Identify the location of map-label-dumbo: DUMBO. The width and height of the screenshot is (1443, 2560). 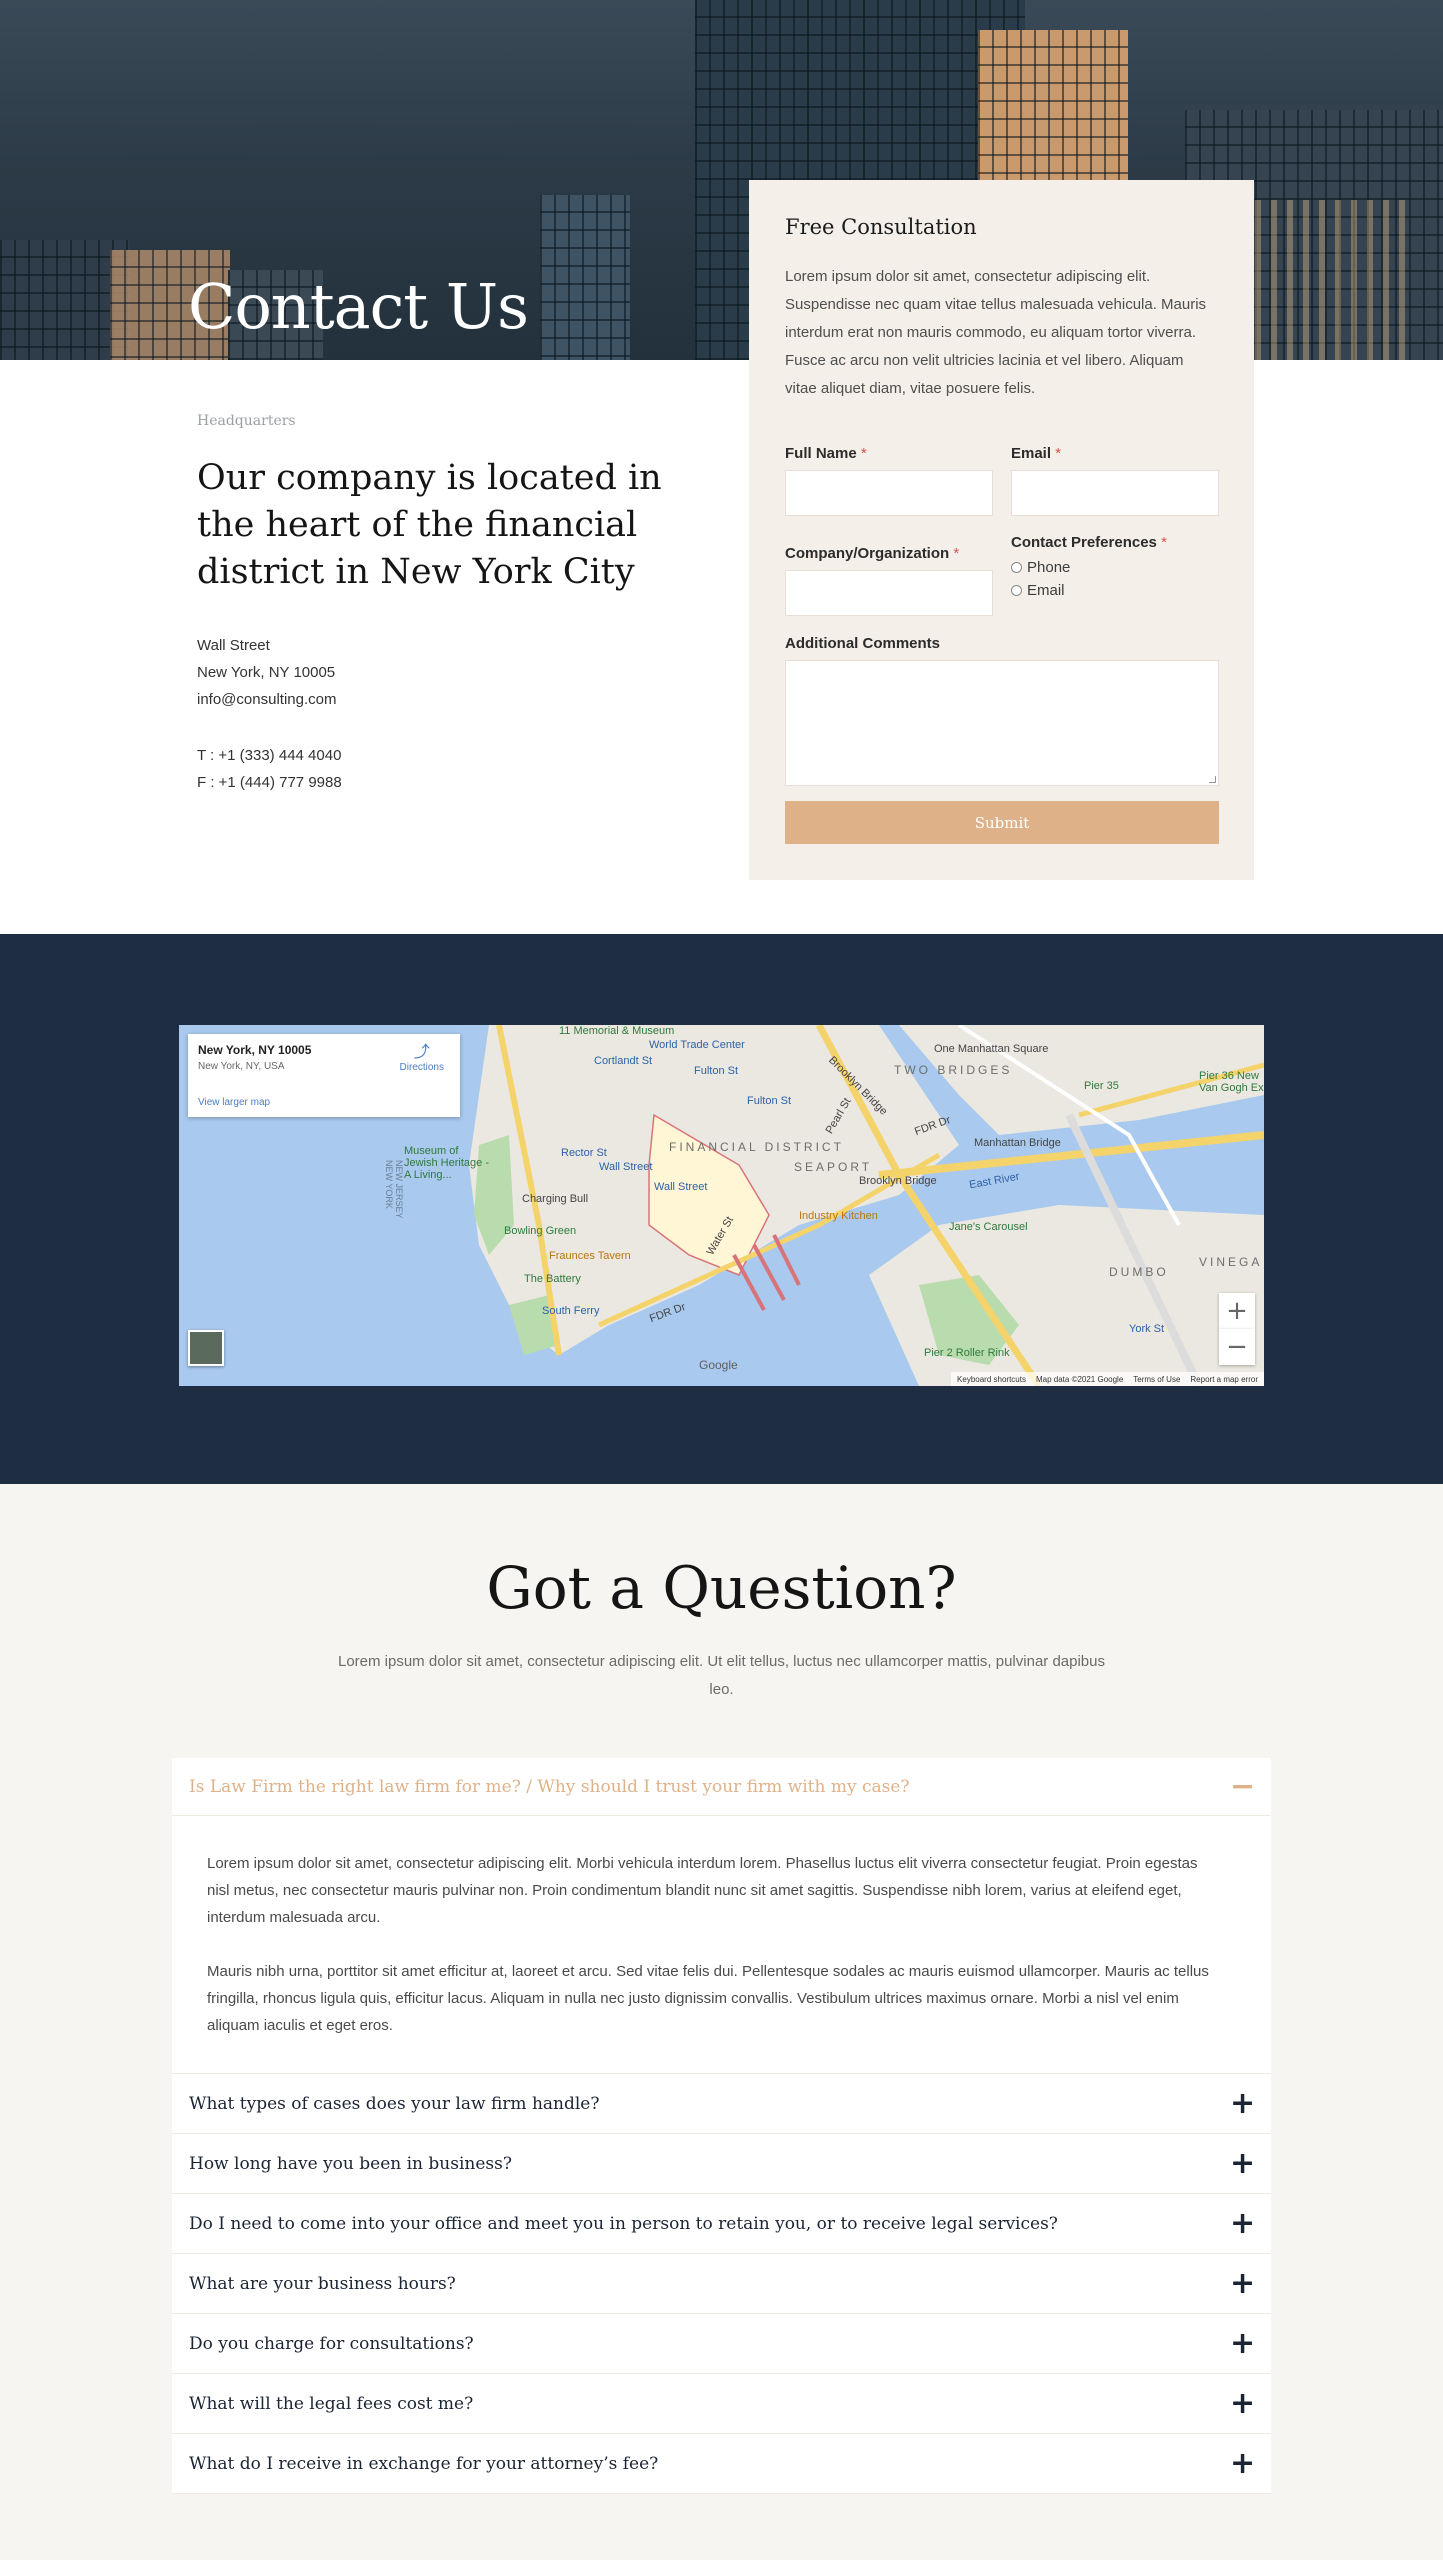
(1139, 1272).